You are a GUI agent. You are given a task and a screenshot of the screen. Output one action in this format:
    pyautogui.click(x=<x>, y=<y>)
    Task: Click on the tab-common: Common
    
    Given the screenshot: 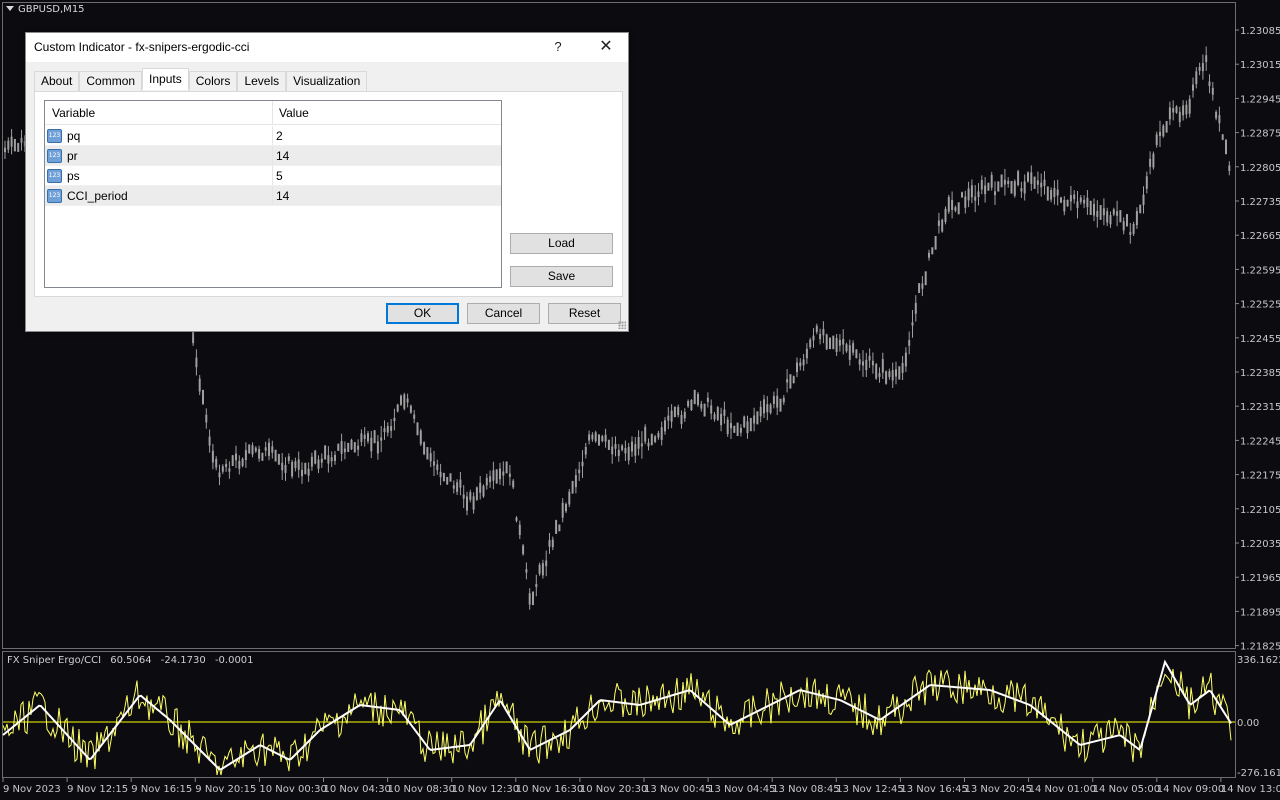 What is the action you would take?
    pyautogui.click(x=111, y=81)
    